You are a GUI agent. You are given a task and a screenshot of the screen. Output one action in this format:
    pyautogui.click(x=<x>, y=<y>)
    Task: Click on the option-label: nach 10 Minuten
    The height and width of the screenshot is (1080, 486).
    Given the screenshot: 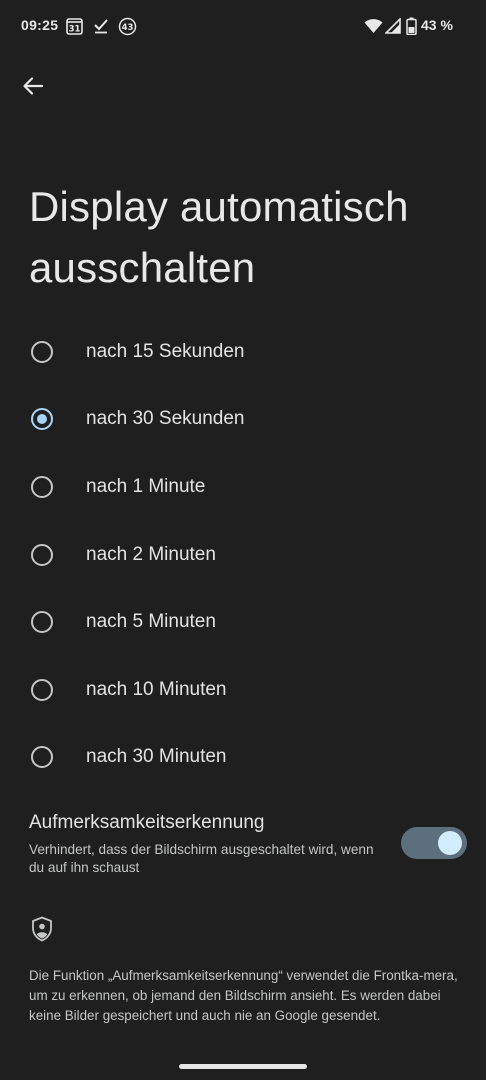 What is the action you would take?
    pyautogui.click(x=156, y=689)
    